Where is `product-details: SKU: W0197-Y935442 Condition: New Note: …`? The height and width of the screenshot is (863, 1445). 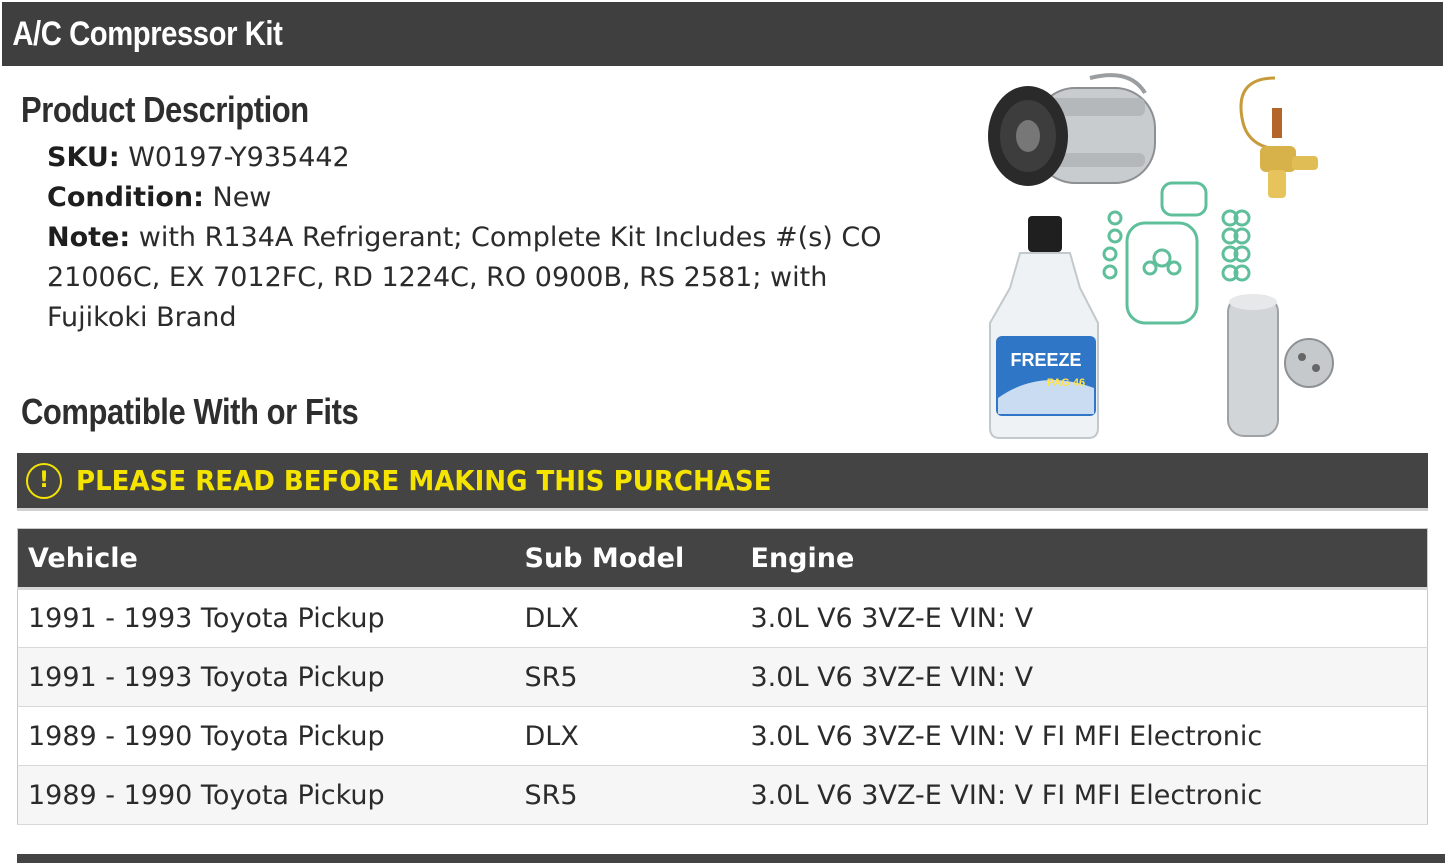
product-details: SKU: W0197-Y935442 Condition: New Note: … is located at coordinates (472, 238).